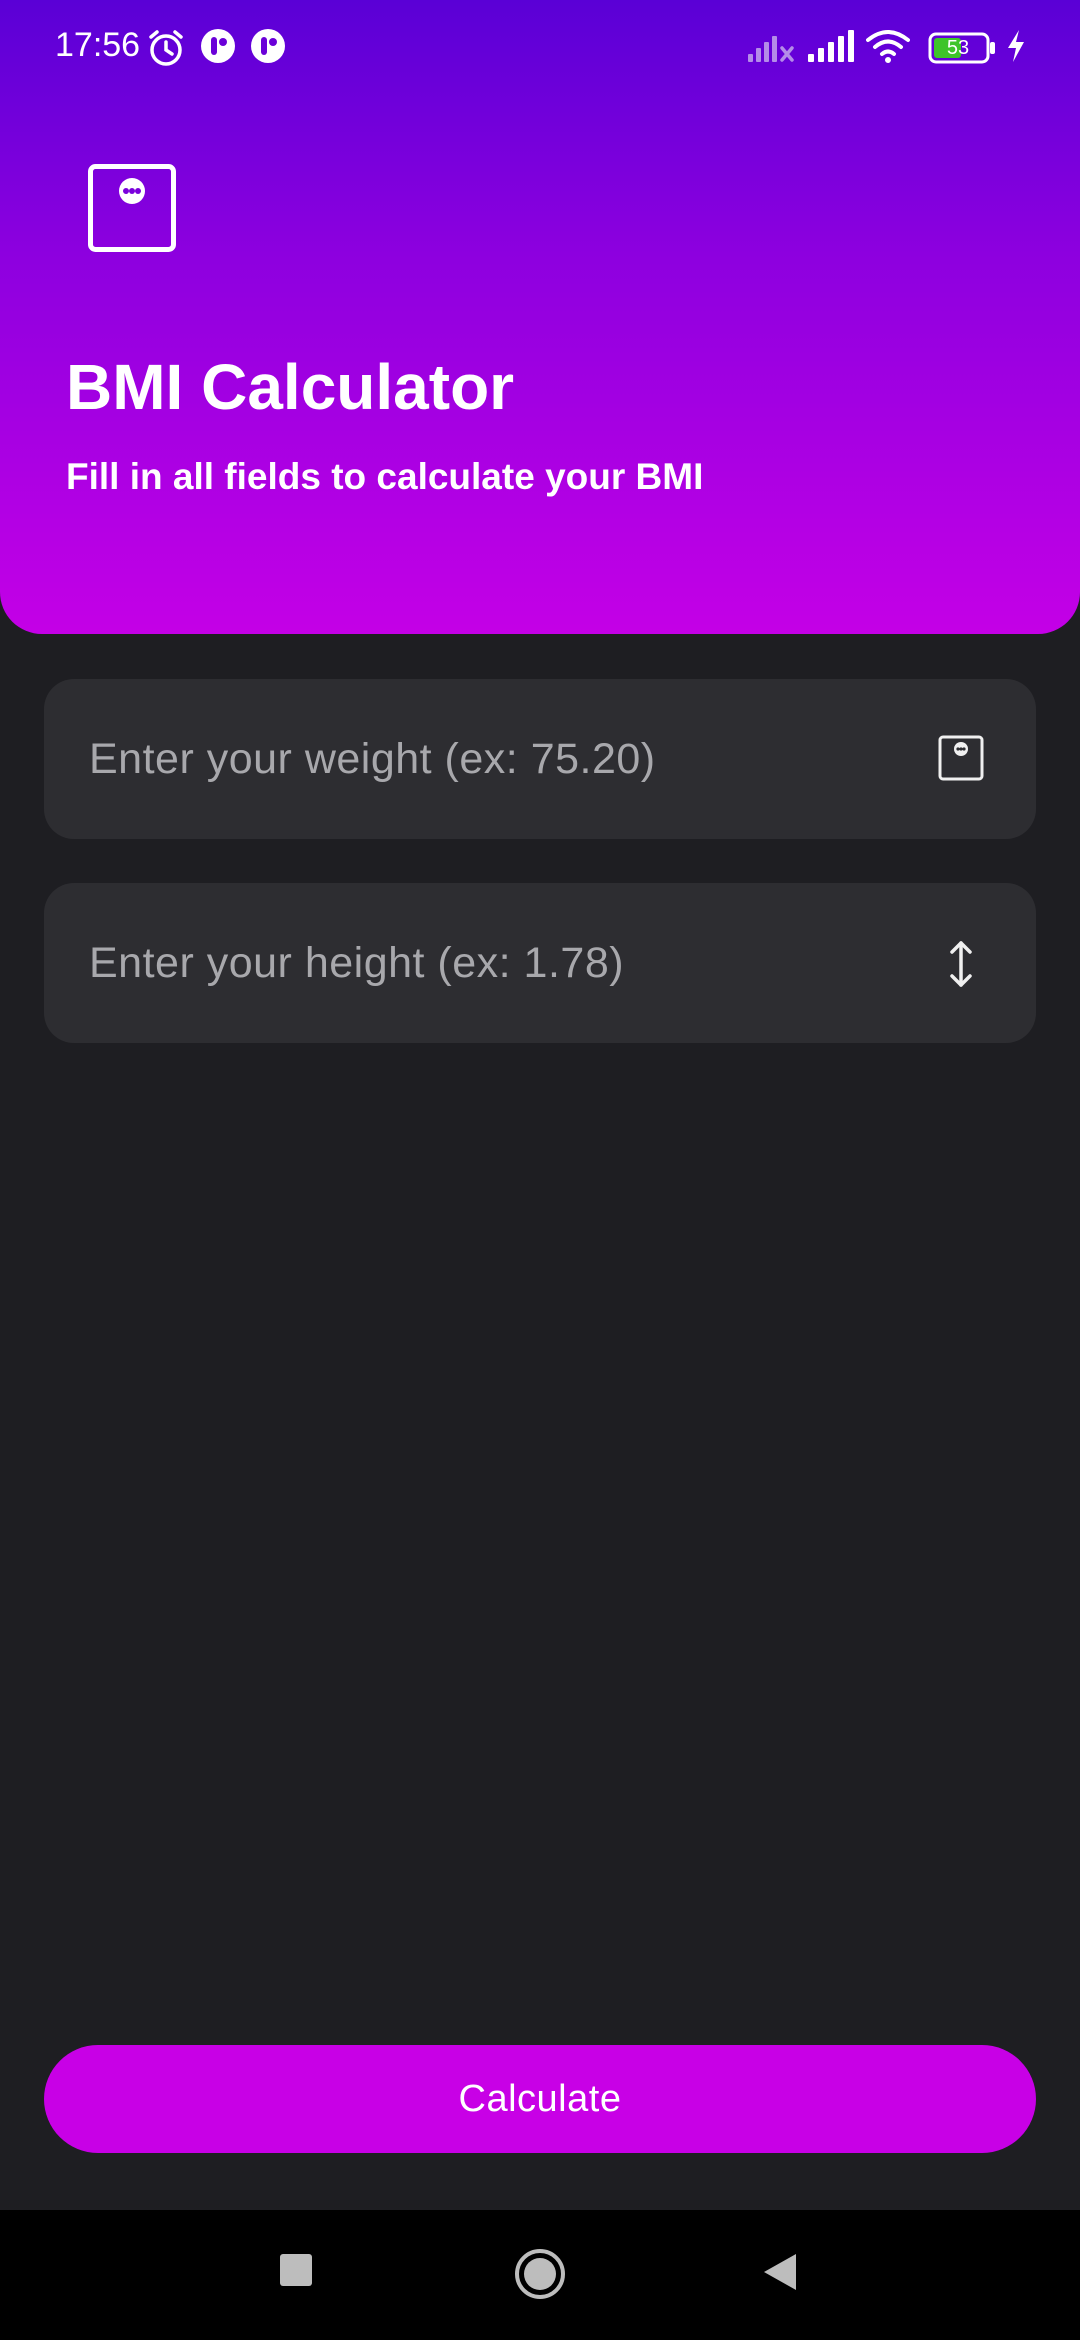  I want to click on navigation-bar, so click(540, 2275).